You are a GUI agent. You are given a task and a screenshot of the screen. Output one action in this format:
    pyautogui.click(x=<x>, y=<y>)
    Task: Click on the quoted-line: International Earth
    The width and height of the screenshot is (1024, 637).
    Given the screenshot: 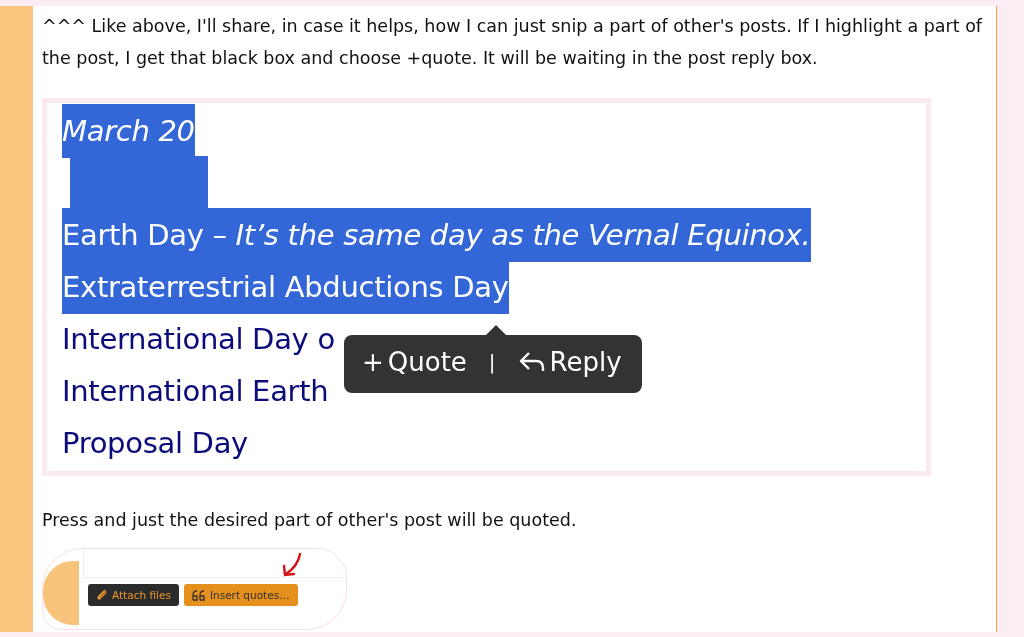 What is the action you would take?
    pyautogui.click(x=195, y=391)
    